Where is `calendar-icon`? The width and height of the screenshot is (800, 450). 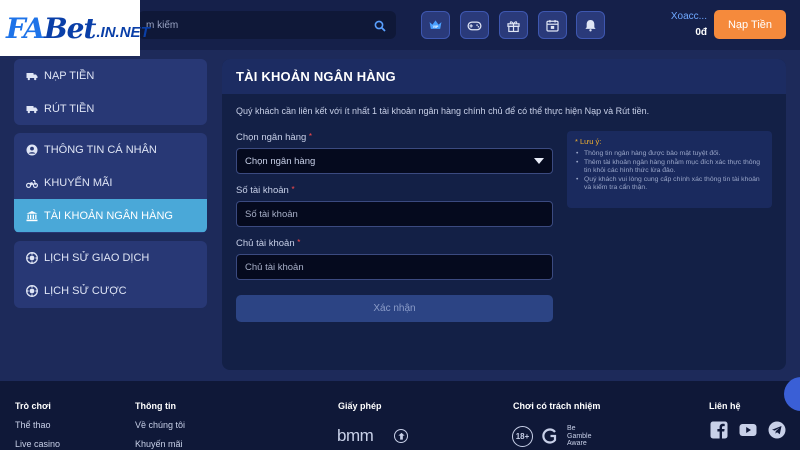 calendar-icon is located at coordinates (552, 25).